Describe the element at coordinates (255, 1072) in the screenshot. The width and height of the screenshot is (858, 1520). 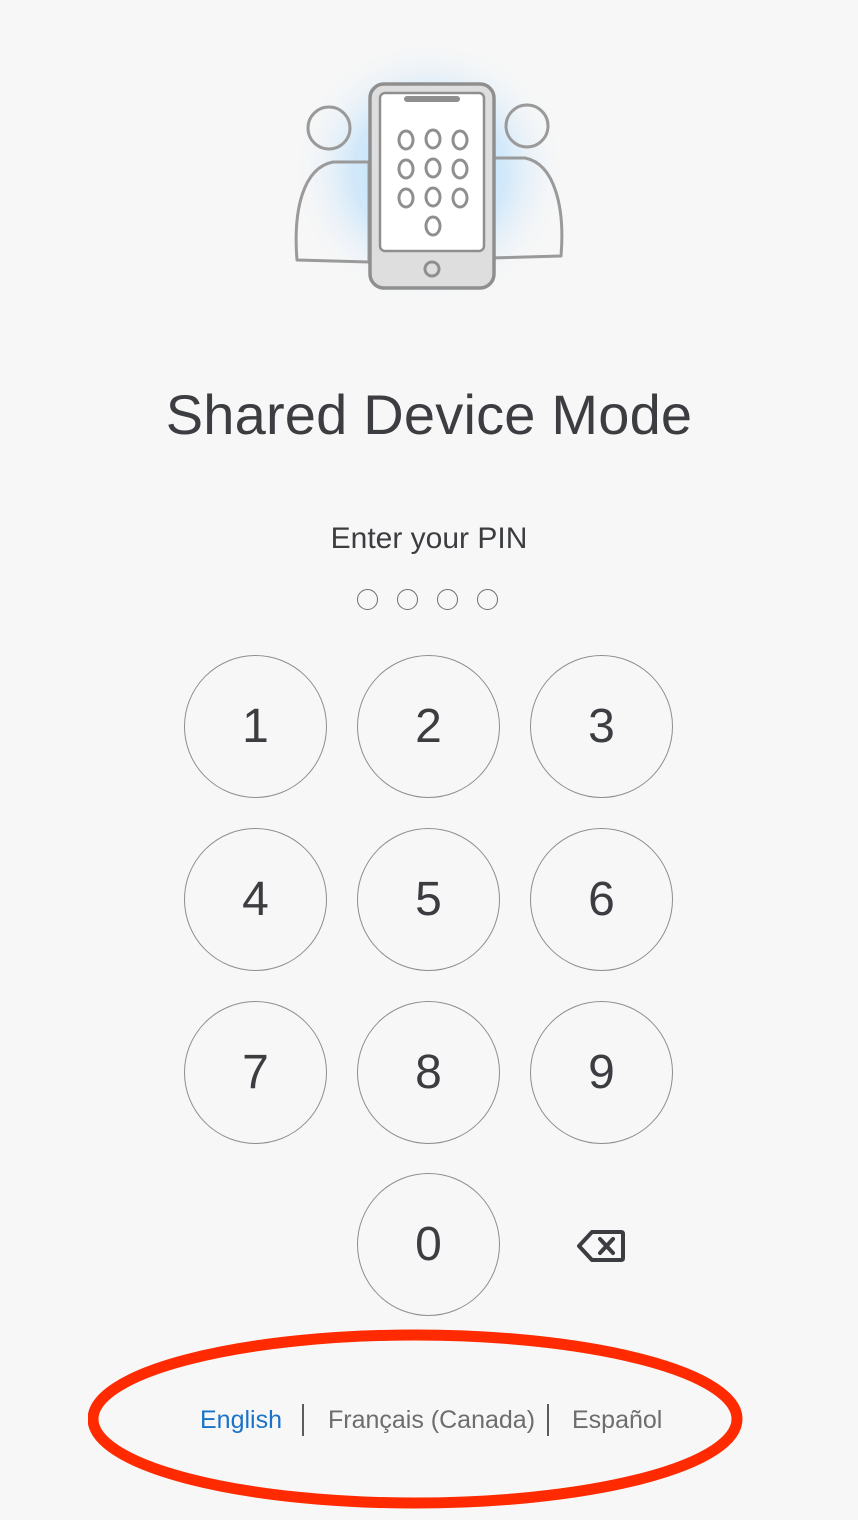
I see `key-7-button: 7` at that location.